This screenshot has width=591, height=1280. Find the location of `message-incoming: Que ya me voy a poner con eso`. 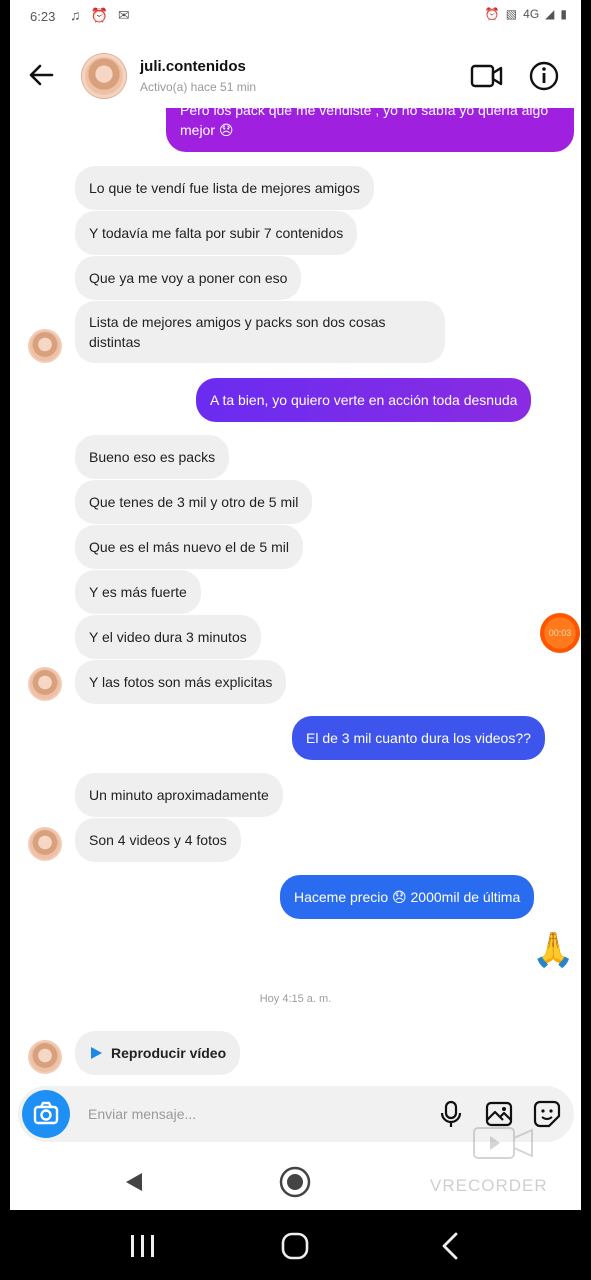

message-incoming: Que ya me voy a poner con eso is located at coordinates (188, 278).